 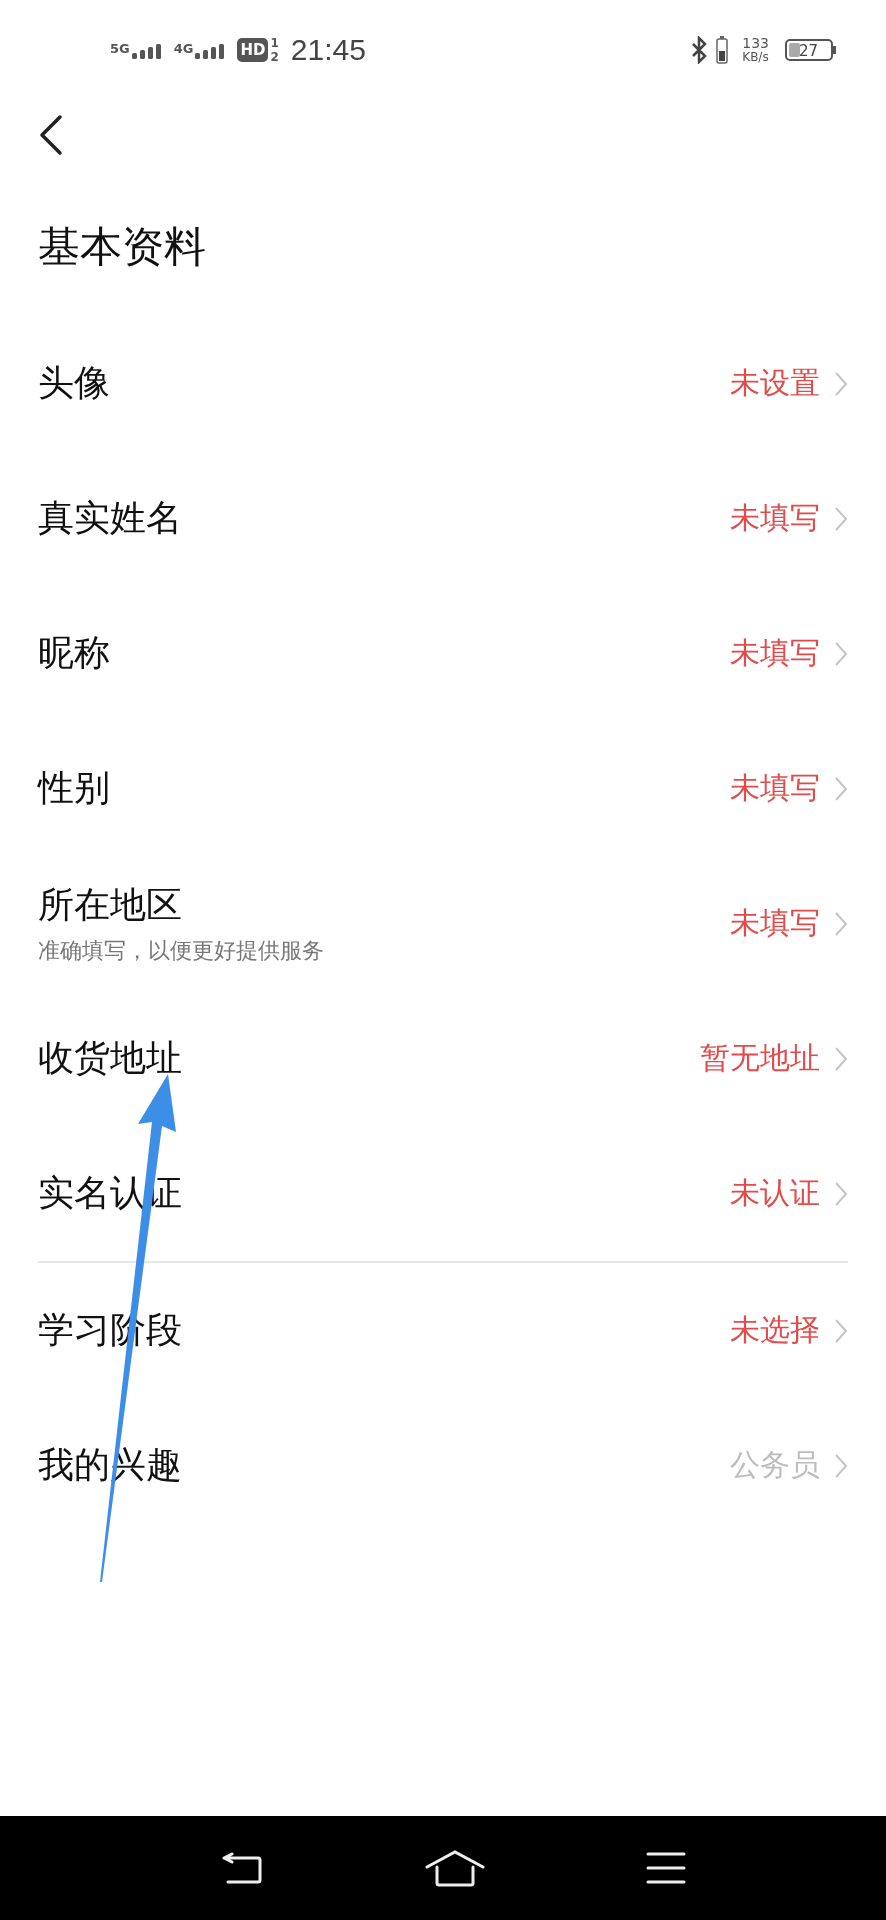 What do you see at coordinates (699, 50) in the screenshot?
I see `bluetooth-icon` at bounding box center [699, 50].